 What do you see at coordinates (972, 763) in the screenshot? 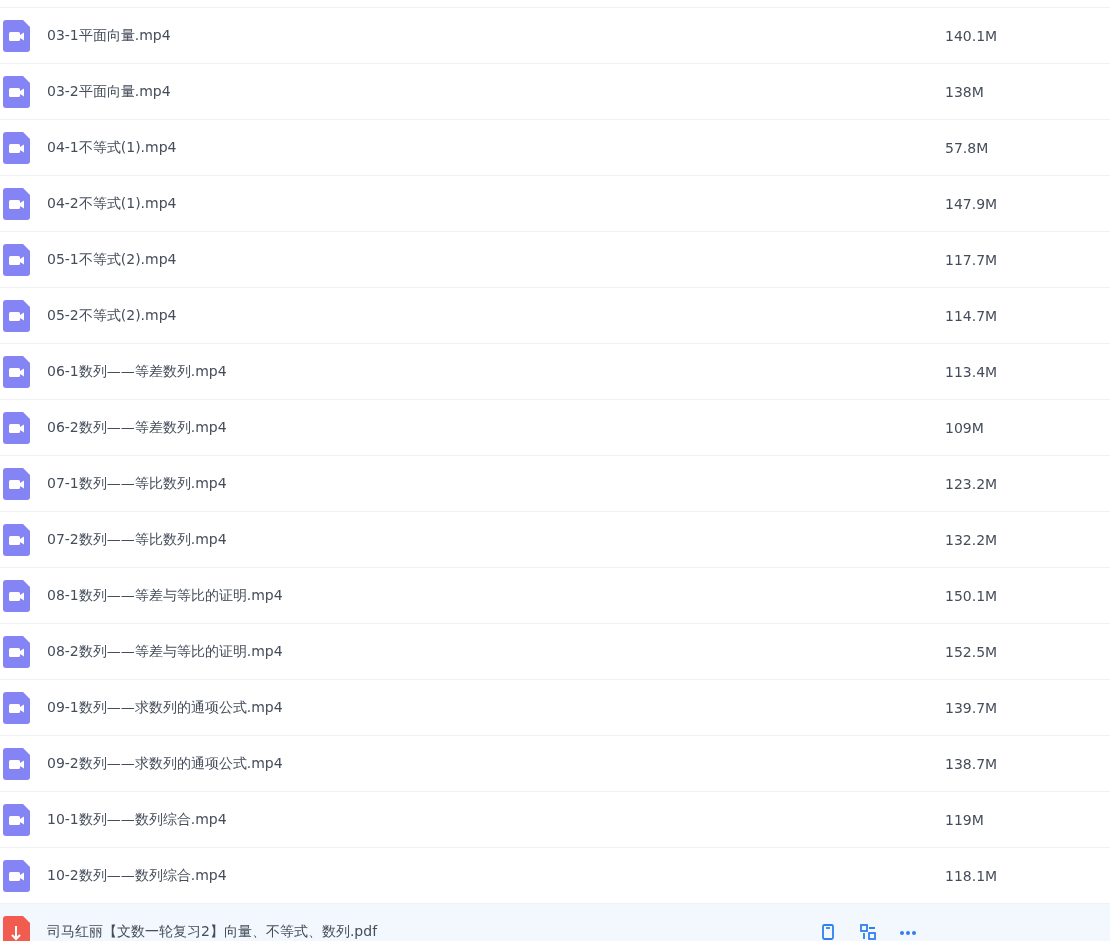
I see `file-size: 138.7M` at bounding box center [972, 763].